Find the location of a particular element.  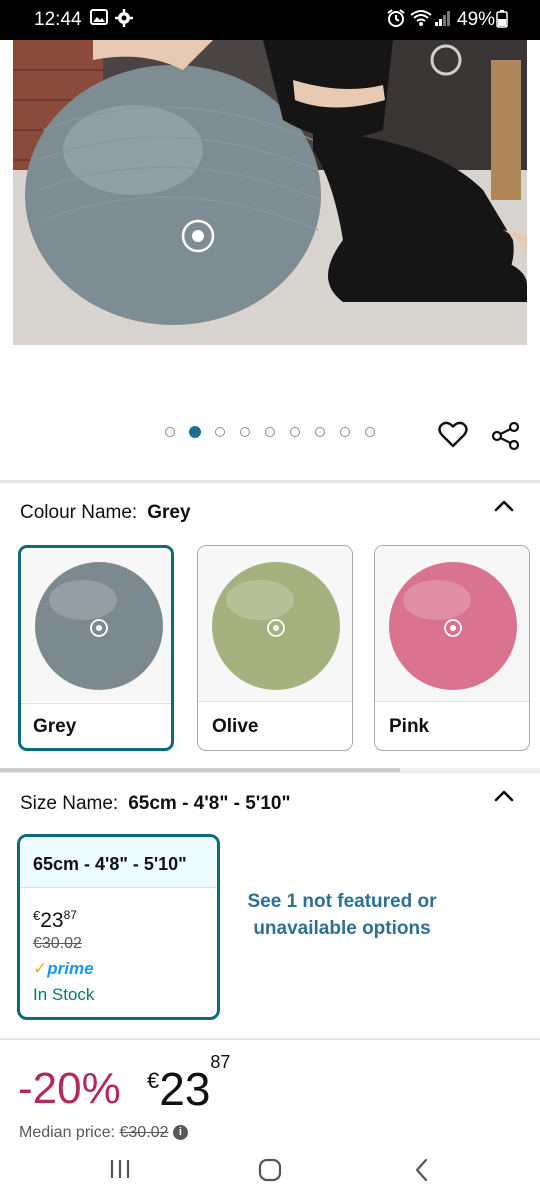

battery-percent: 49% is located at coordinates (476, 19).